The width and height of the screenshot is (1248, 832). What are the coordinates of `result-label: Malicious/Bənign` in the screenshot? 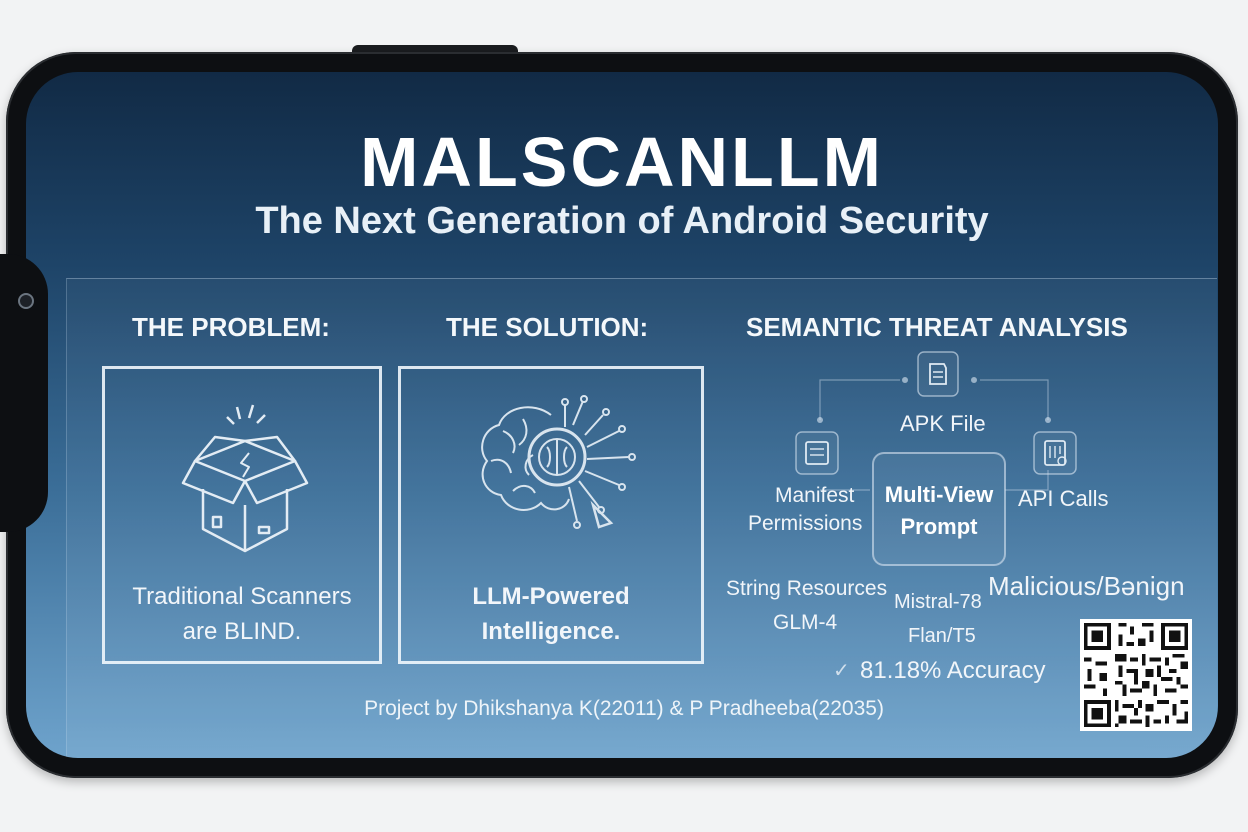 It's located at (1086, 586).